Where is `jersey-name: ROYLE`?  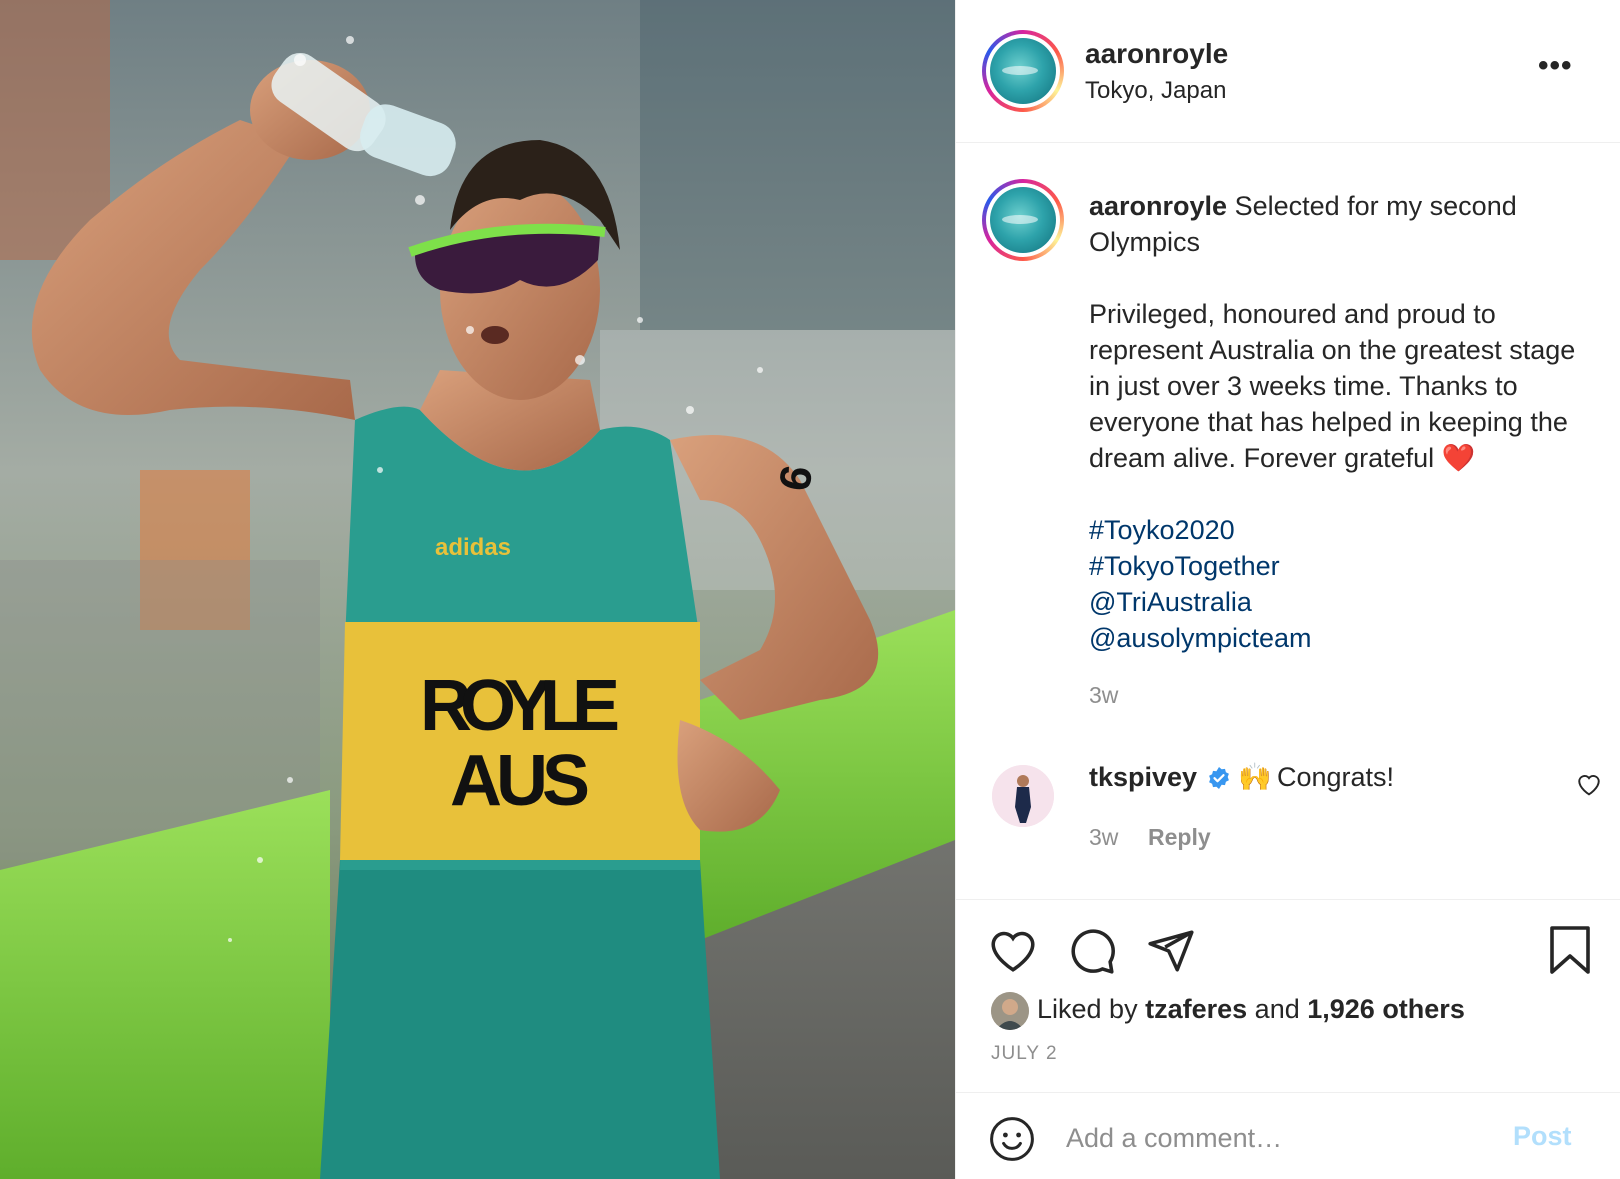 jersey-name: ROYLE is located at coordinates (520, 706).